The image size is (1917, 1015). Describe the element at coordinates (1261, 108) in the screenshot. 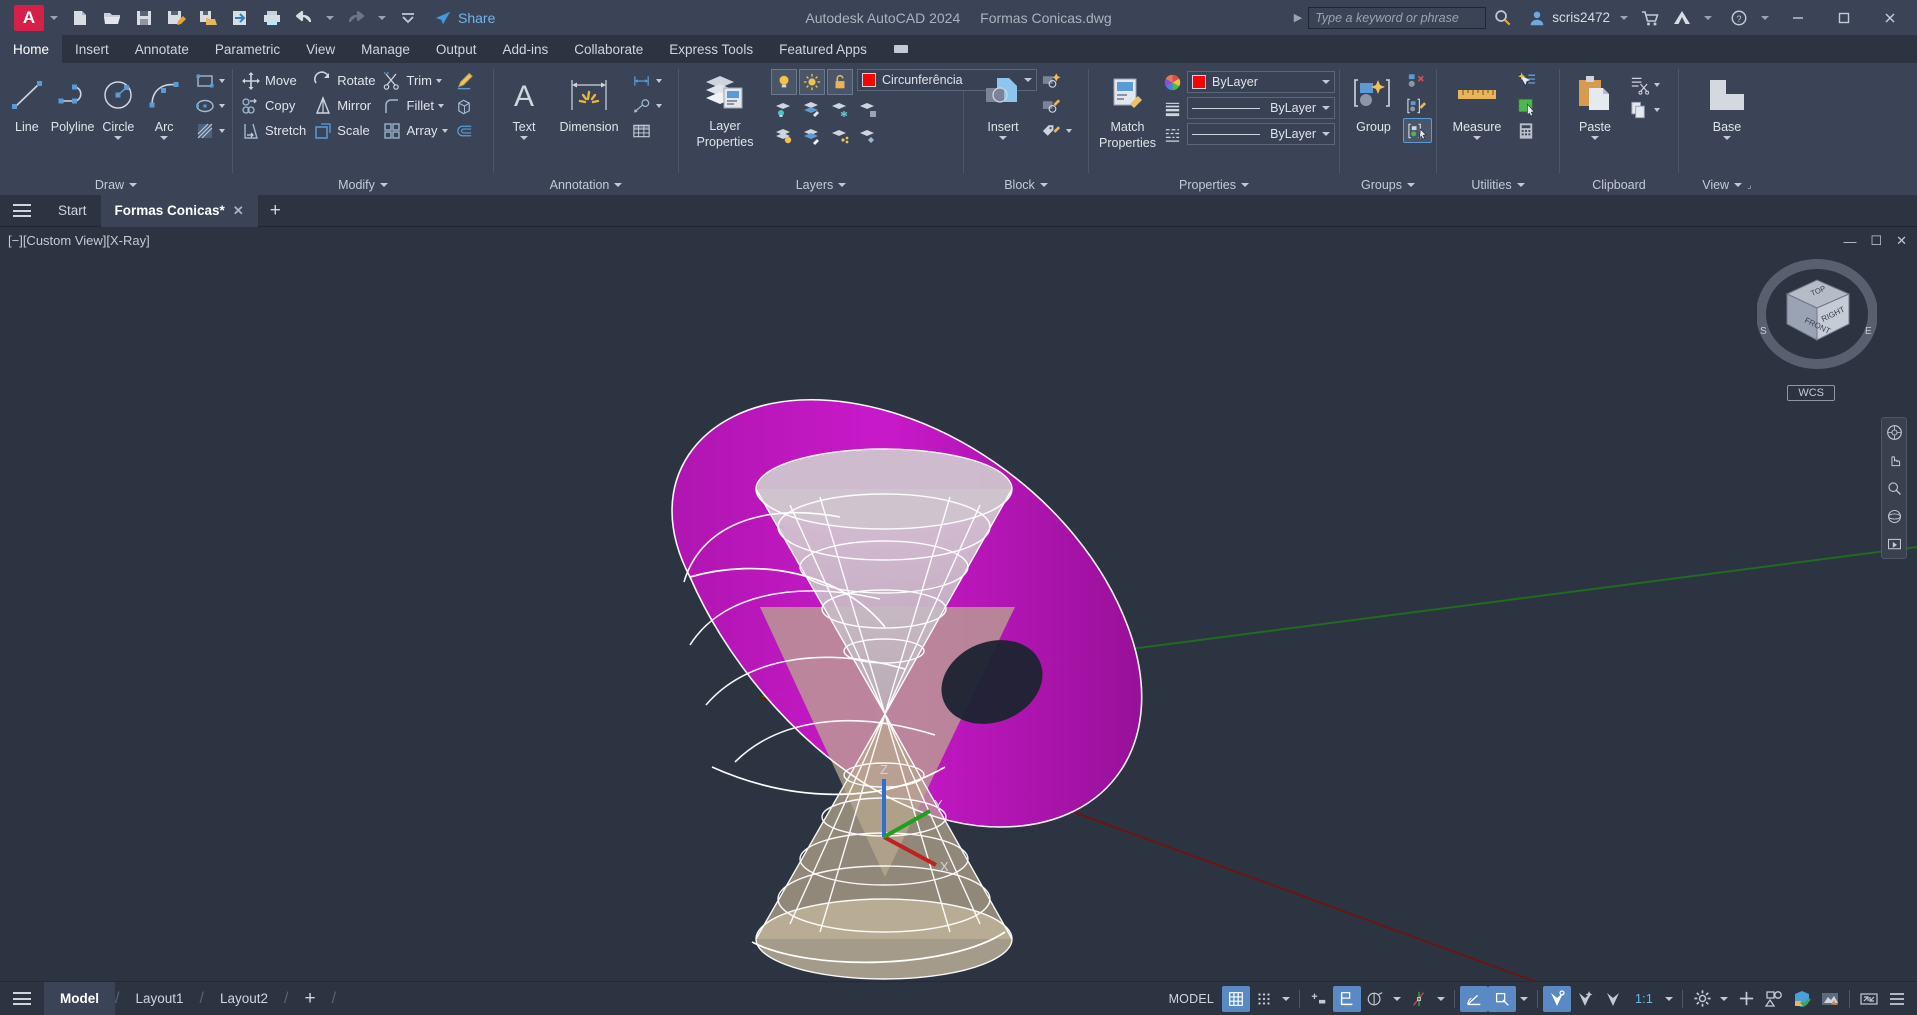

I see `lineweight-combo: ByLayer` at that location.